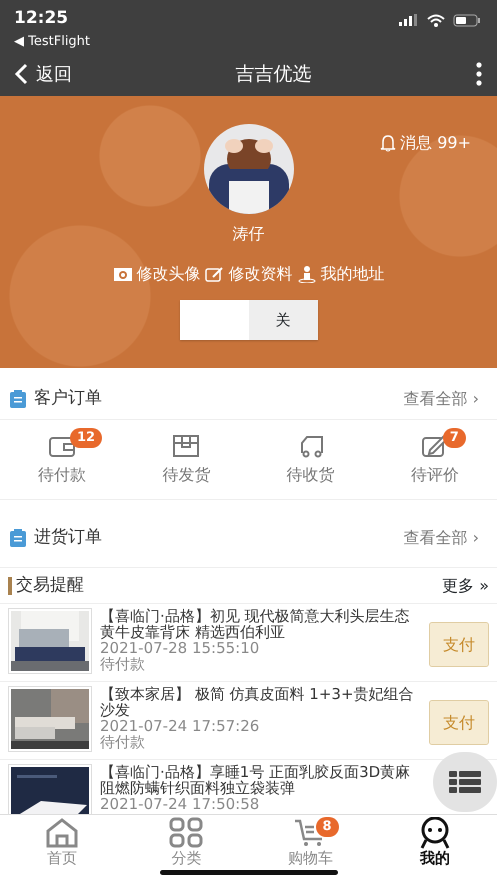 This screenshot has width=497, height=883. I want to click on order-time: 2021-07-28 15:55:10, so click(180, 648).